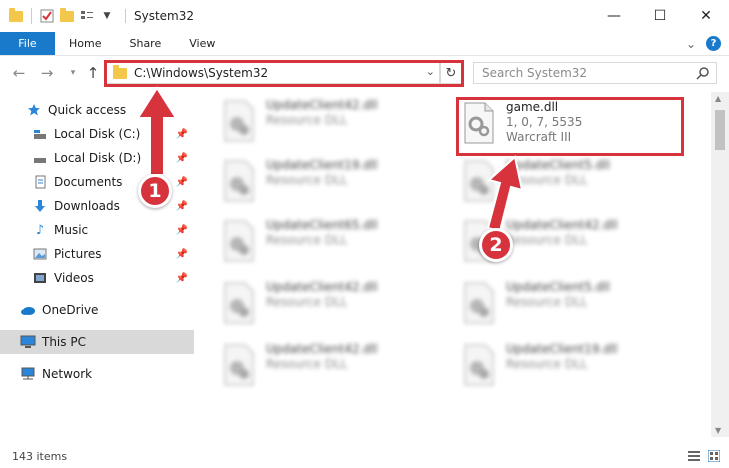 This screenshot has width=729, height=468. Describe the element at coordinates (107, 16) in the screenshot. I see `customize-toolbar-icon: ▼` at that location.